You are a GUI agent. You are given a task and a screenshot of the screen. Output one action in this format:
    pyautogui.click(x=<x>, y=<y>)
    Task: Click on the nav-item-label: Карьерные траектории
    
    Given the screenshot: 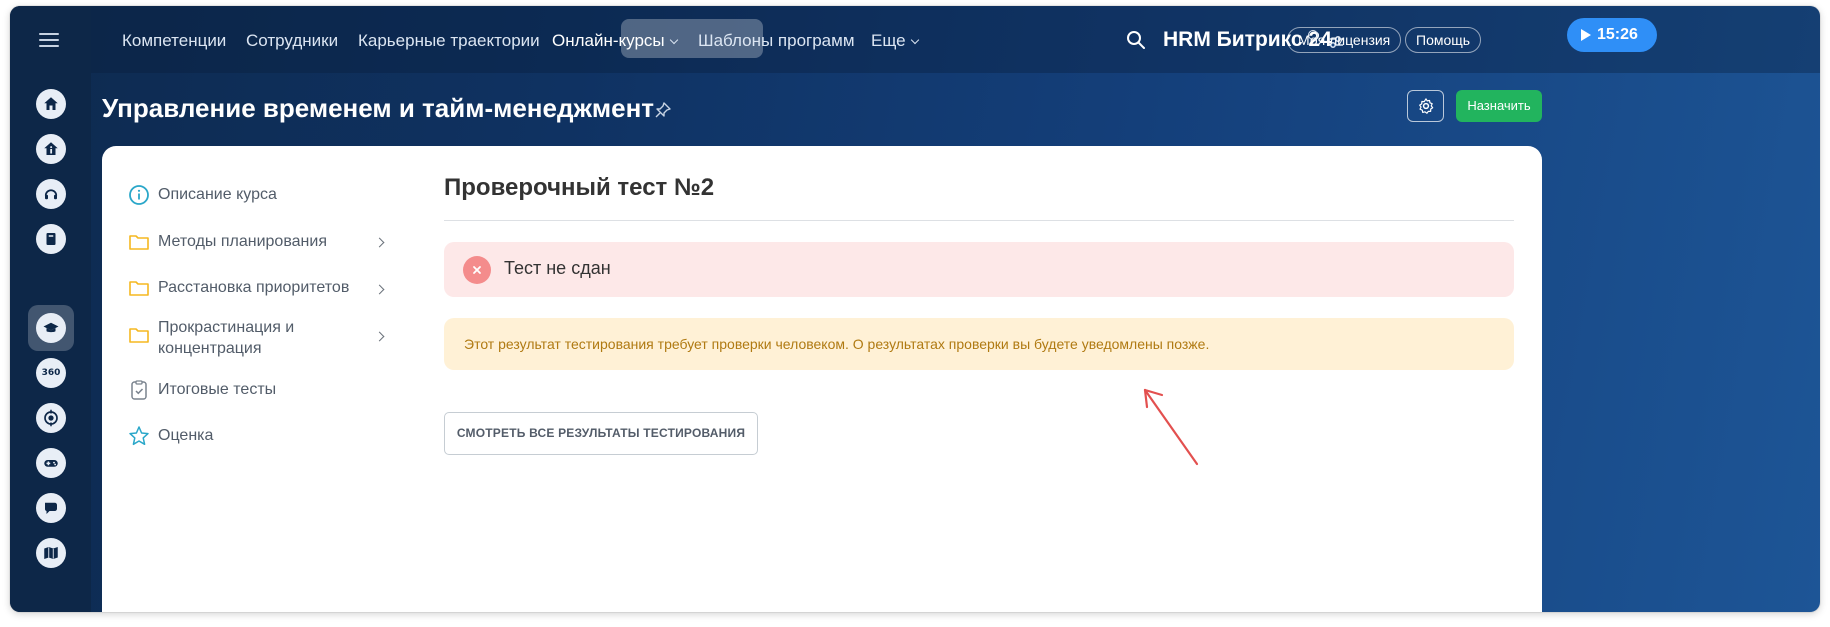 What is the action you would take?
    pyautogui.click(x=449, y=40)
    